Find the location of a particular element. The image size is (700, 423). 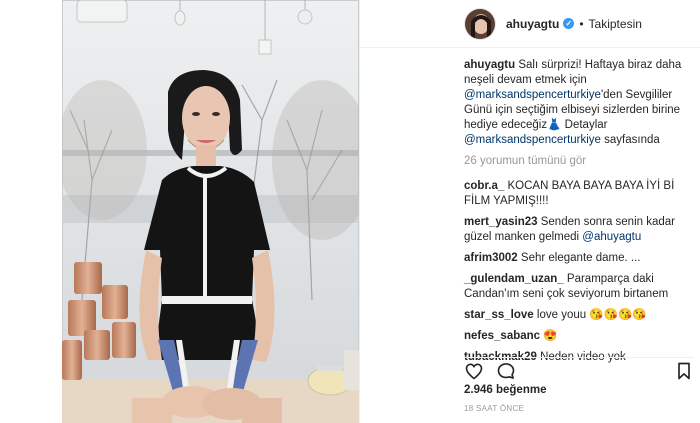

heart-icon is located at coordinates (474, 371).